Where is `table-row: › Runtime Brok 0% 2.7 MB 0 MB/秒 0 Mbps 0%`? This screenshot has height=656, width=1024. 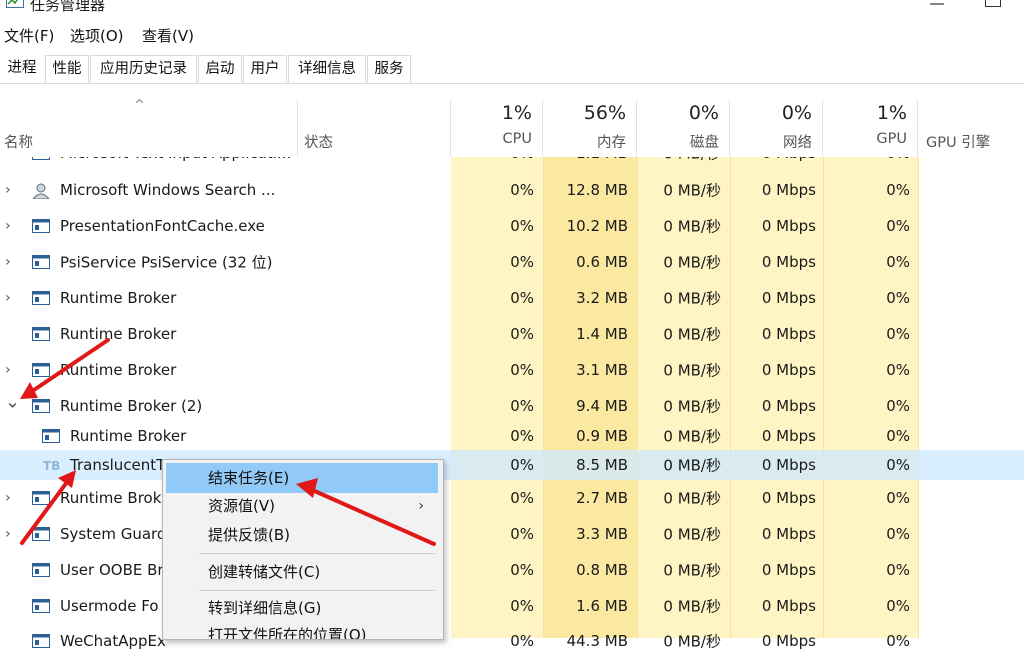
table-row: › Runtime Brok 0% 2.7 MB 0 MB/秒 0 Mbps 0% is located at coordinates (512, 498).